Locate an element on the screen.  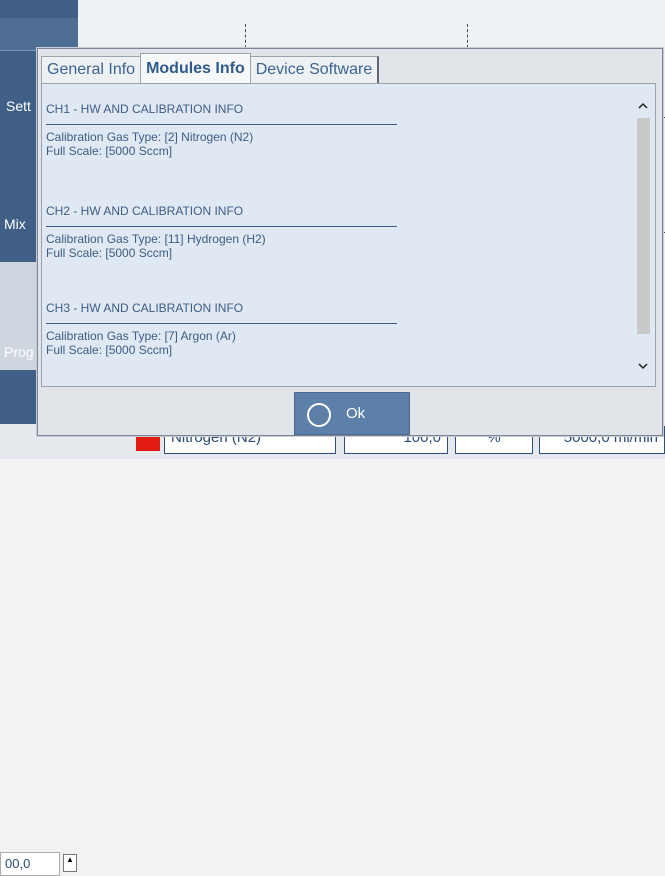
tab-general-info: General Info is located at coordinates (91, 69).